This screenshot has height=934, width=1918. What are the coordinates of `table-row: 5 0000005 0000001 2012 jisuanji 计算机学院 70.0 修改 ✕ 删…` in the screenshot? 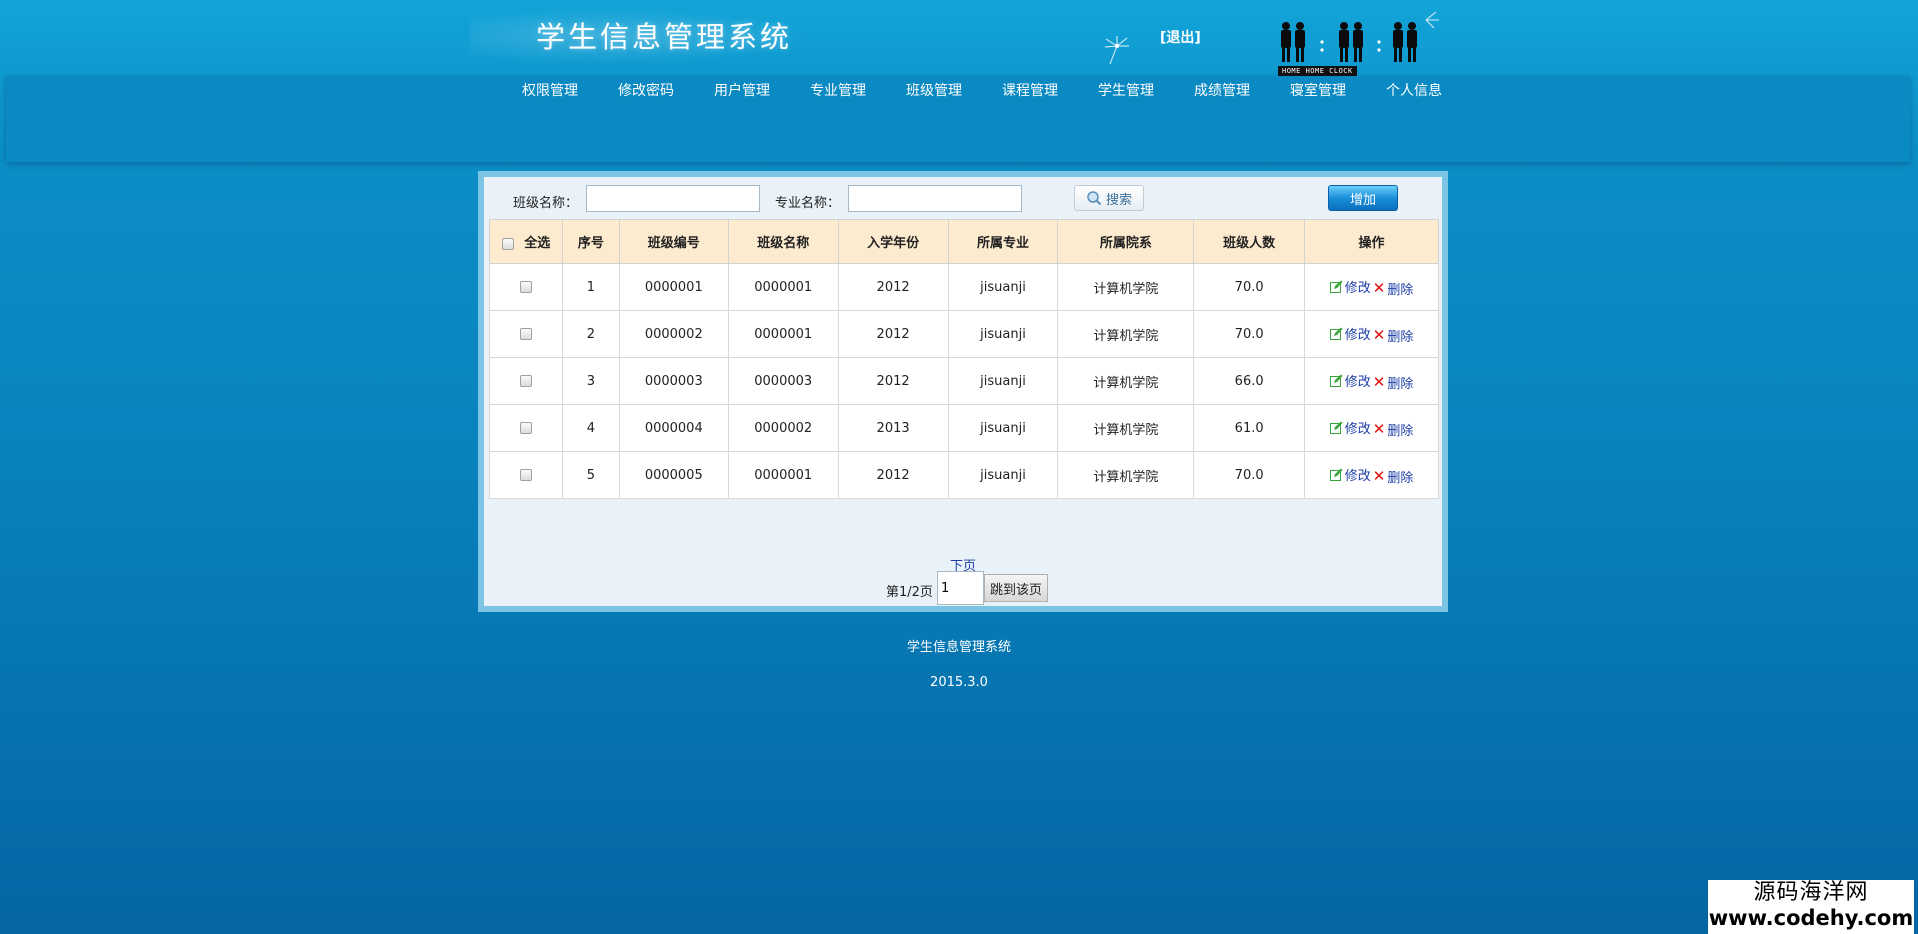 It's located at (964, 475).